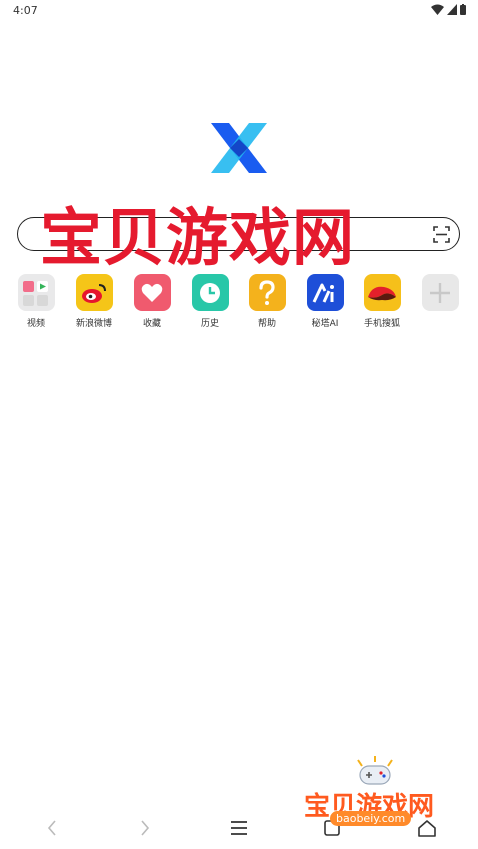  I want to click on shortcut-label: 收藏, so click(151, 324).